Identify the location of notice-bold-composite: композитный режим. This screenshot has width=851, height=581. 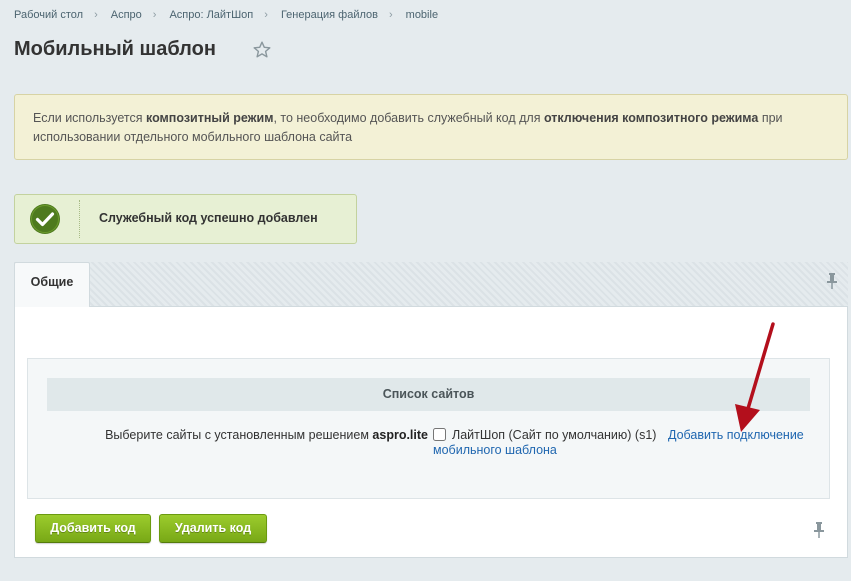
(210, 118).